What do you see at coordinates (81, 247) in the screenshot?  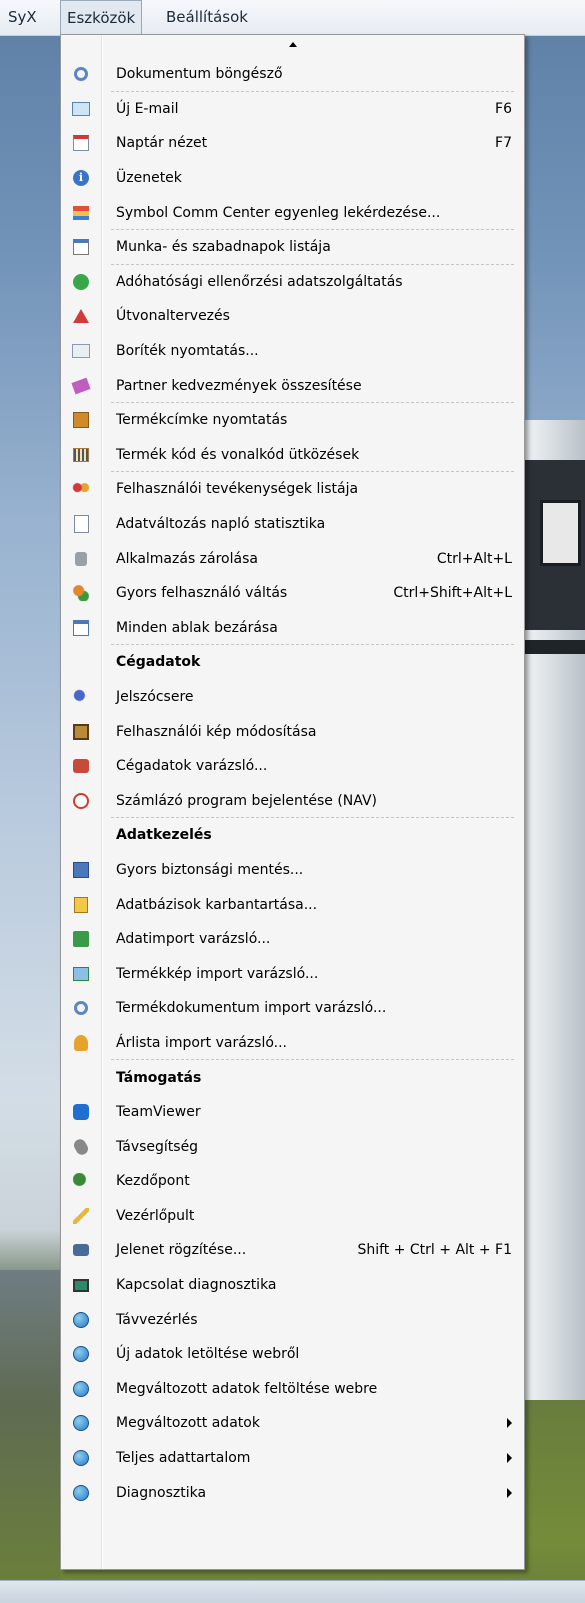 I see `workdays-calendar-icon` at bounding box center [81, 247].